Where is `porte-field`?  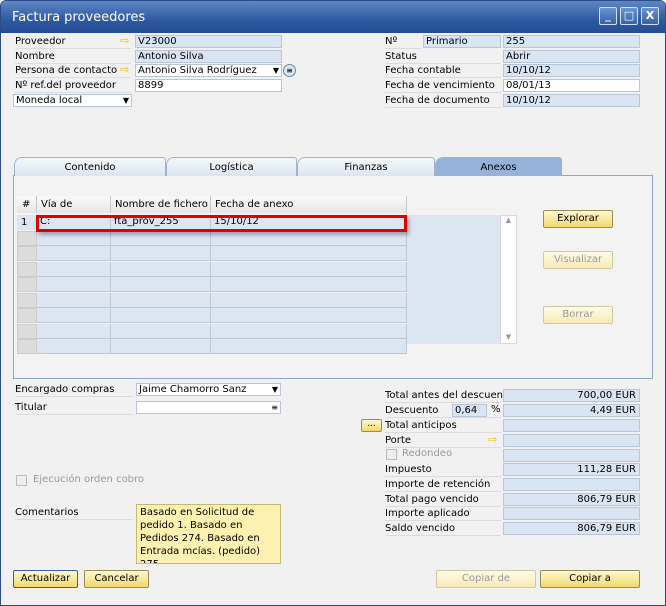
porte-field is located at coordinates (571, 440).